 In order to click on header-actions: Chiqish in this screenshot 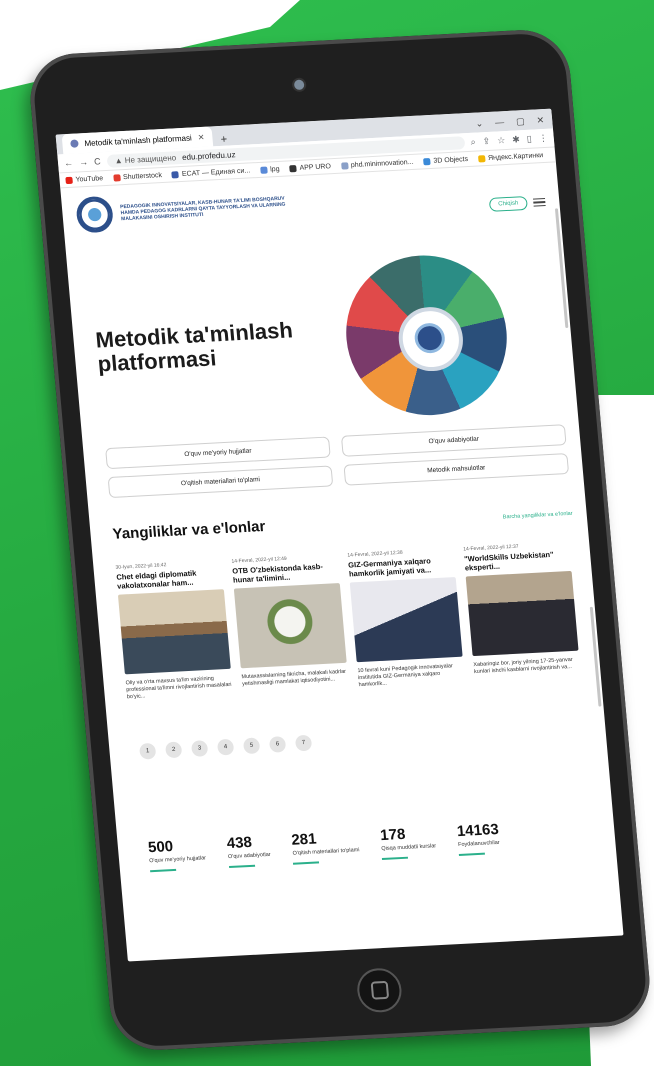, I will do `click(517, 203)`.